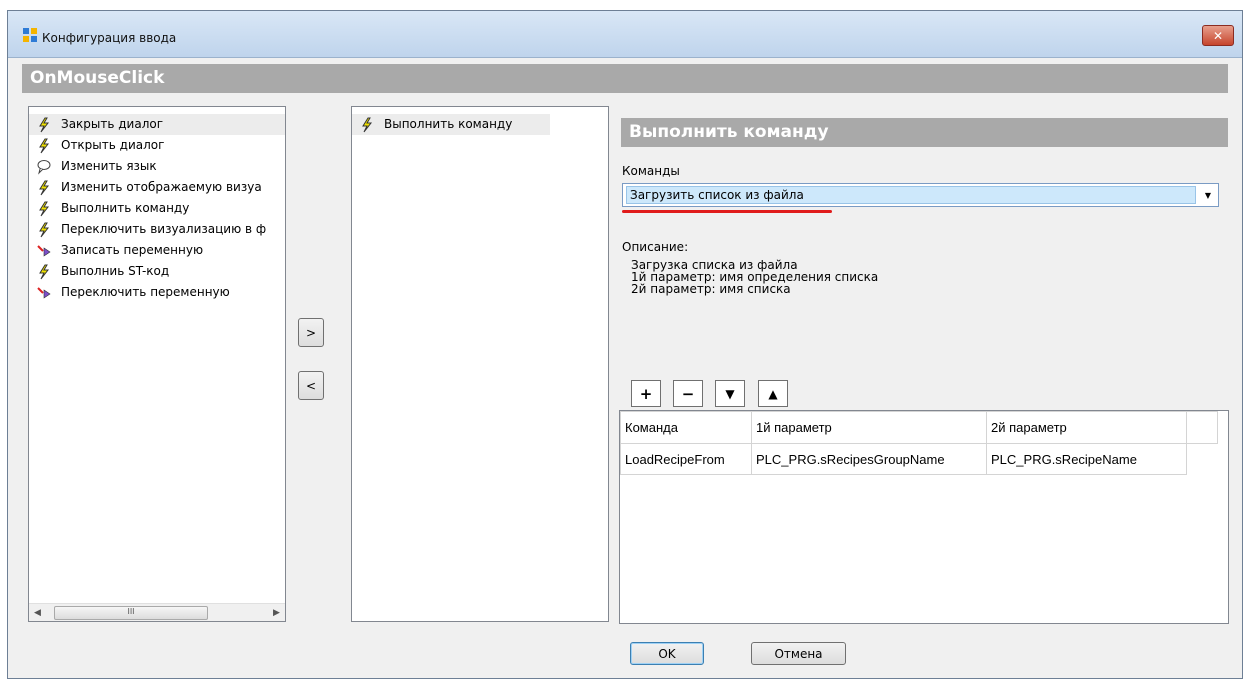 This screenshot has width=1246, height=682. What do you see at coordinates (37, 612) in the screenshot?
I see `scroll-left-arrow-icon: ◀` at bounding box center [37, 612].